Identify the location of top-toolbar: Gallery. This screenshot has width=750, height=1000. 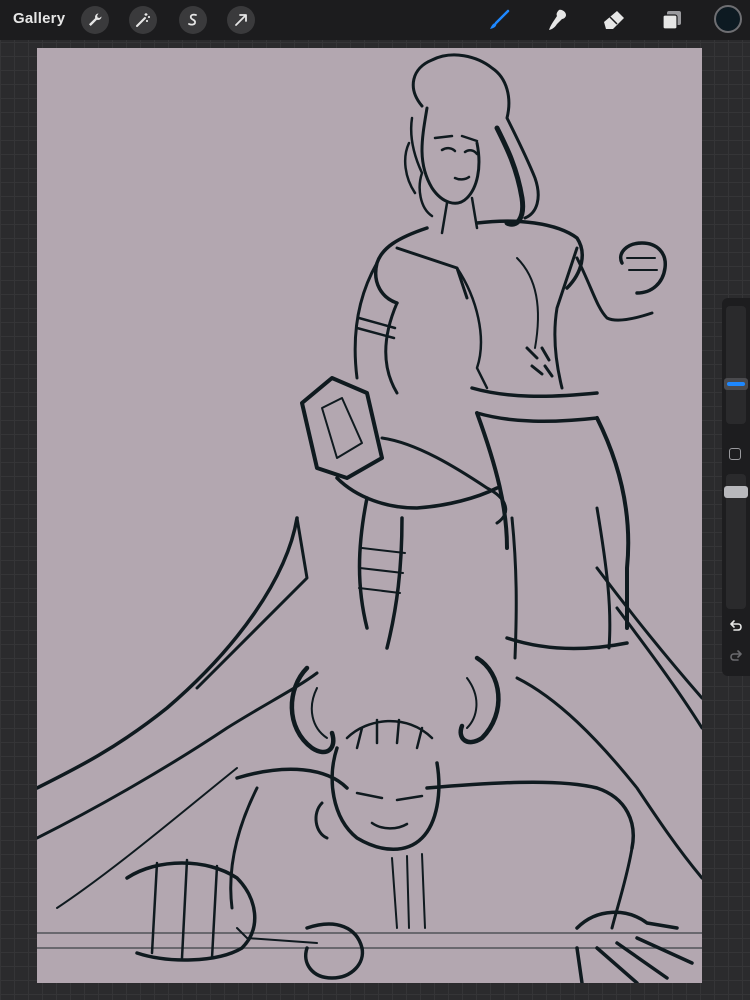
(375, 20).